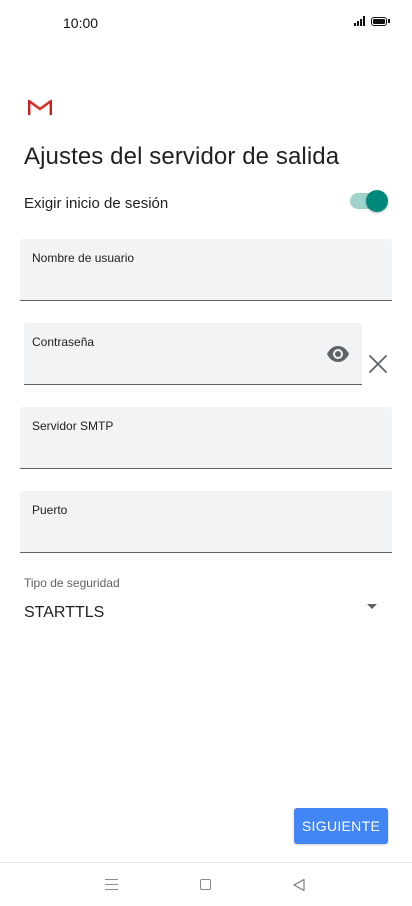 The height and width of the screenshot is (906, 412). I want to click on close-icon, so click(378, 364).